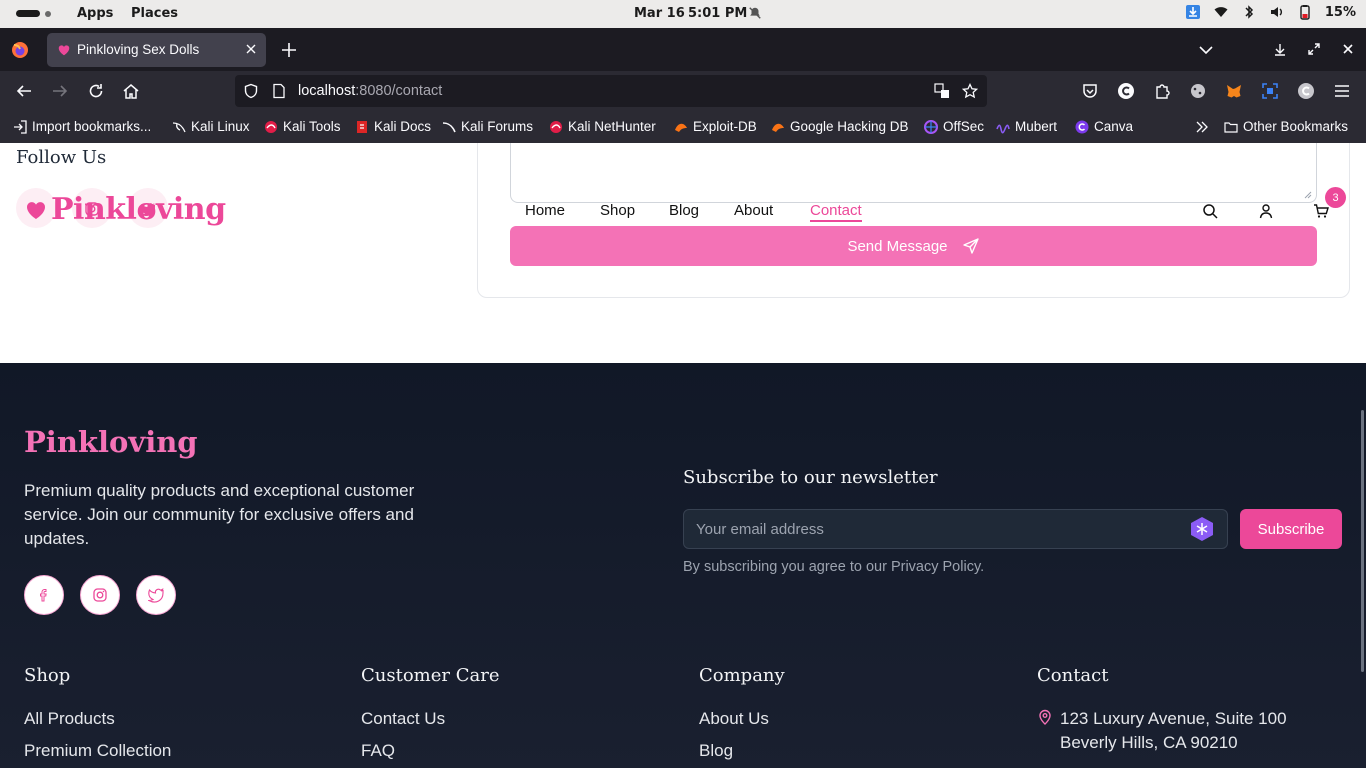  Describe the element at coordinates (100, 595) in the screenshot. I see `footer-instagram-button` at that location.